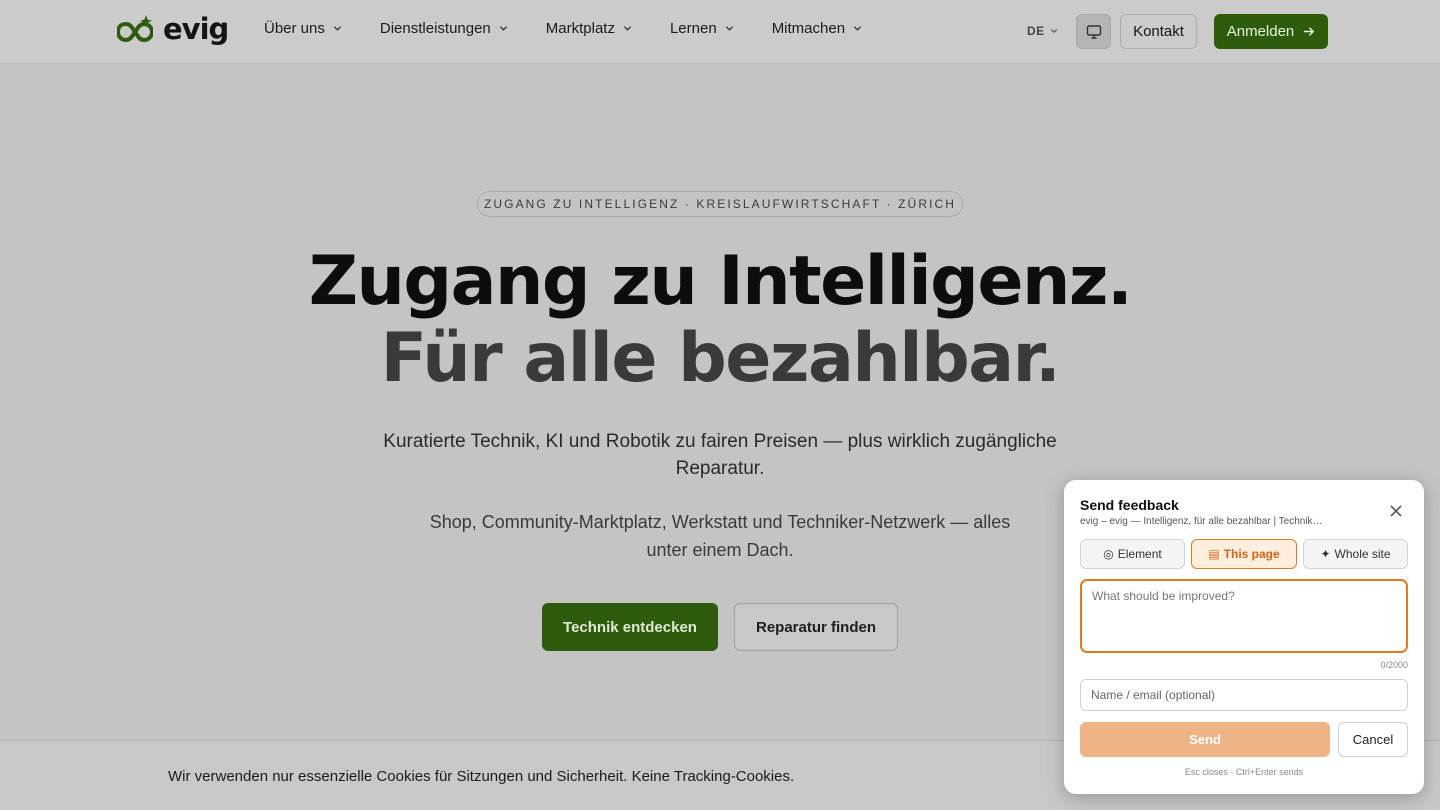  What do you see at coordinates (1362, 554) in the screenshot?
I see `scope-label: Whole site` at bounding box center [1362, 554].